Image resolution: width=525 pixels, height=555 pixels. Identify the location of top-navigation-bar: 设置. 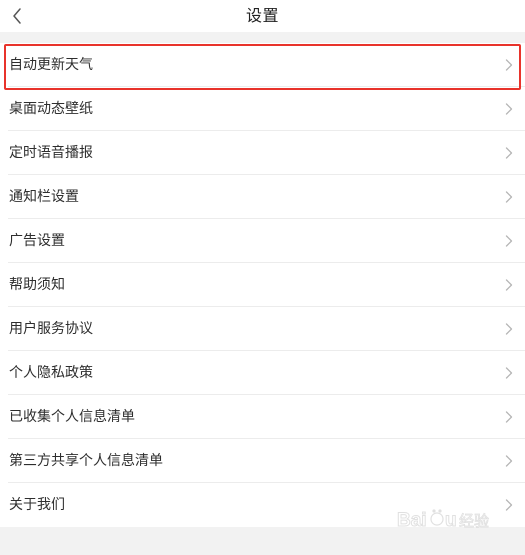
(262, 16).